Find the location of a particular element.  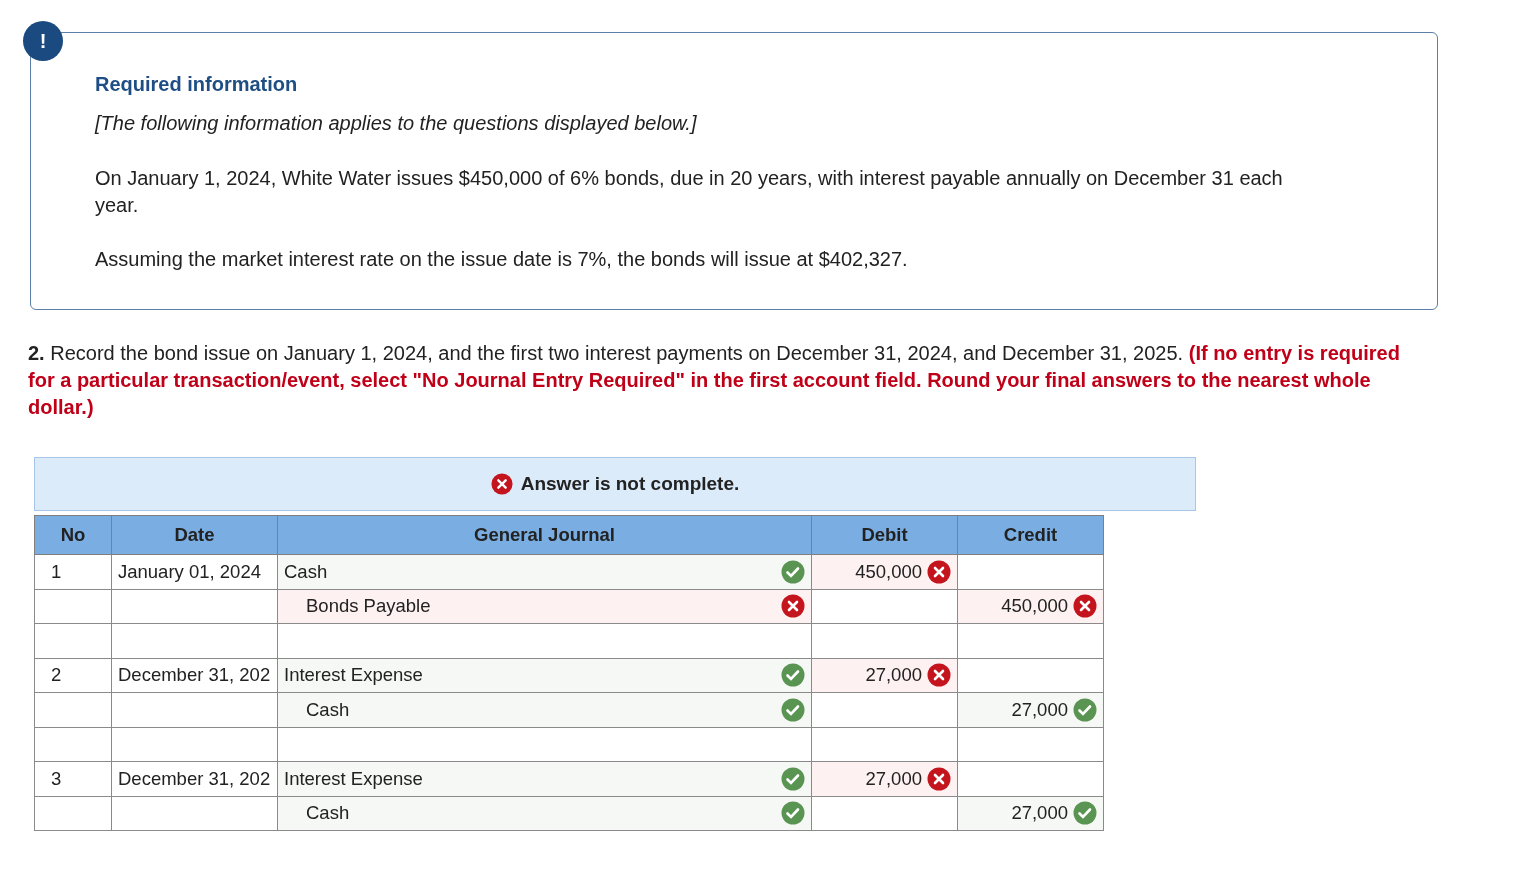

credit-cell: 450,000 is located at coordinates (1030, 606).